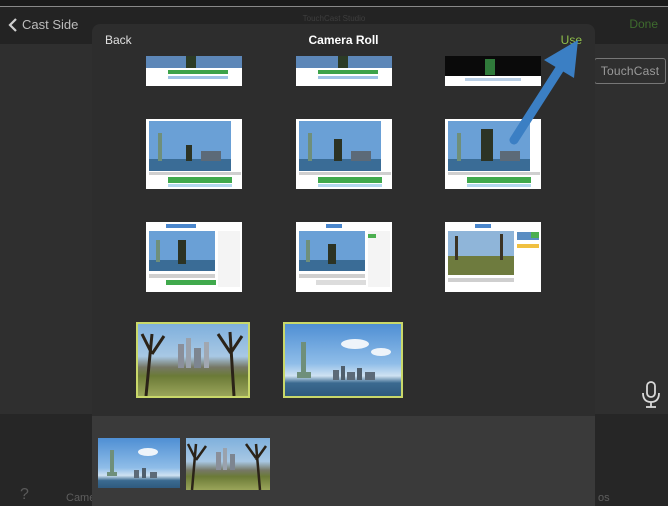 The height and width of the screenshot is (506, 668). Describe the element at coordinates (80, 498) in the screenshot. I see `camera-tab-label: Came` at that location.